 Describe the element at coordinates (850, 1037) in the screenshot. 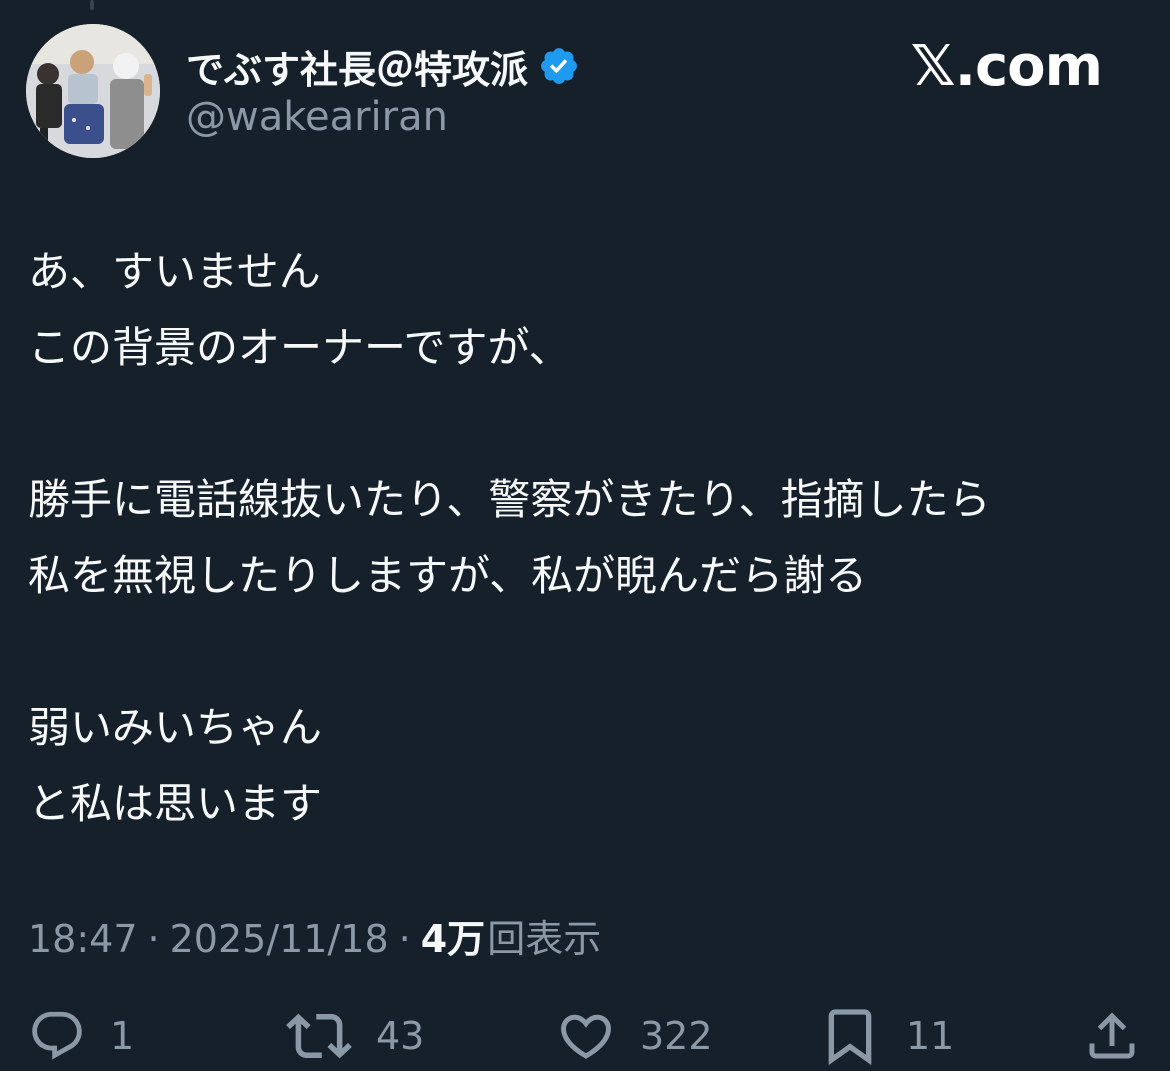

I see `bookmark-icon` at that location.